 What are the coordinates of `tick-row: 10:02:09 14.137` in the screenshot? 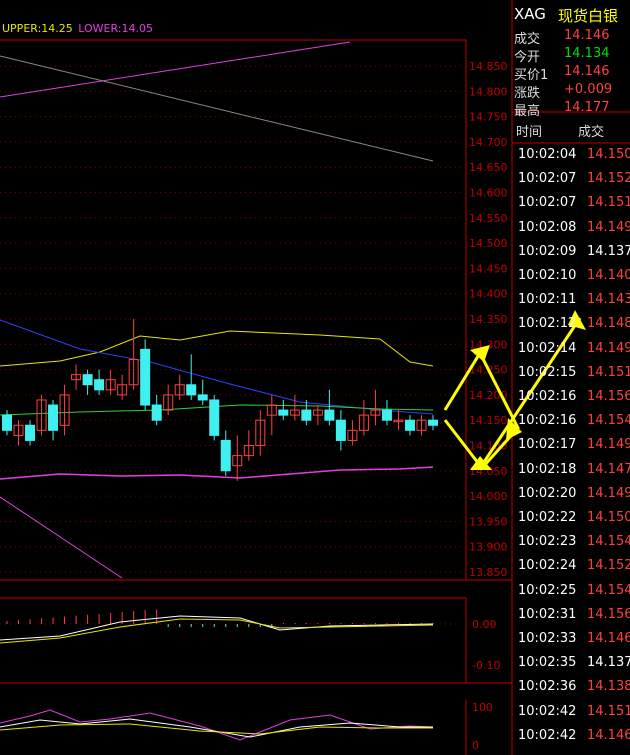 It's located at (574, 253).